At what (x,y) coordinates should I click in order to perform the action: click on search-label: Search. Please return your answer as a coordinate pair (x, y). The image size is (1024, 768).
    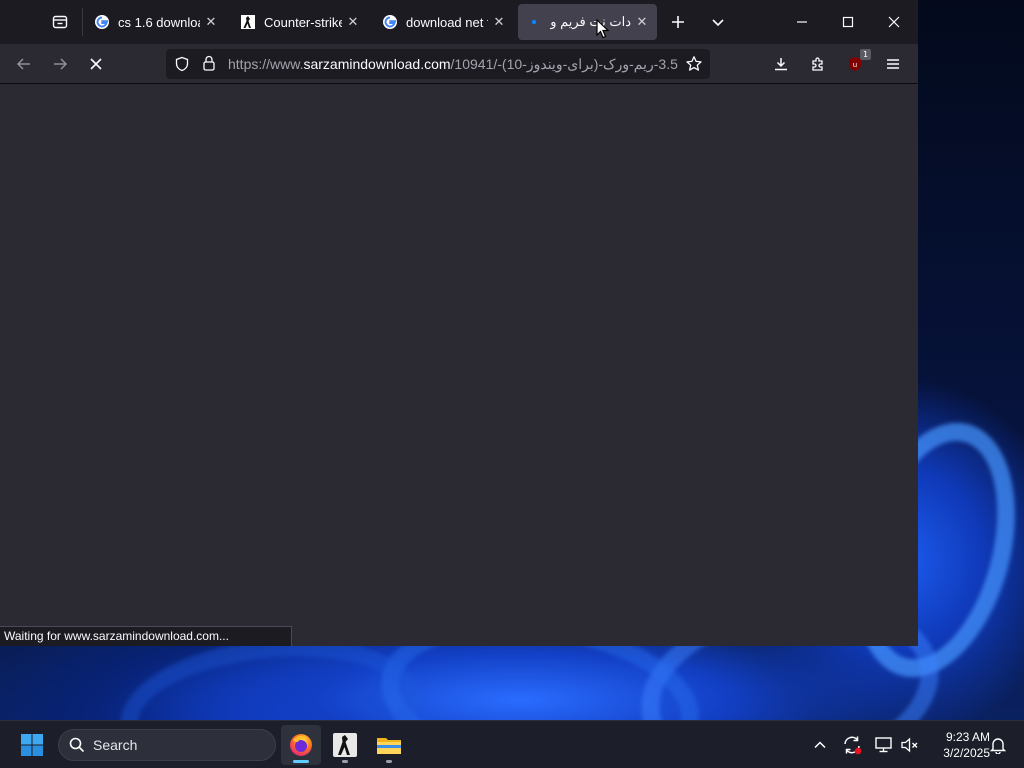
    Looking at the image, I should click on (115, 745).